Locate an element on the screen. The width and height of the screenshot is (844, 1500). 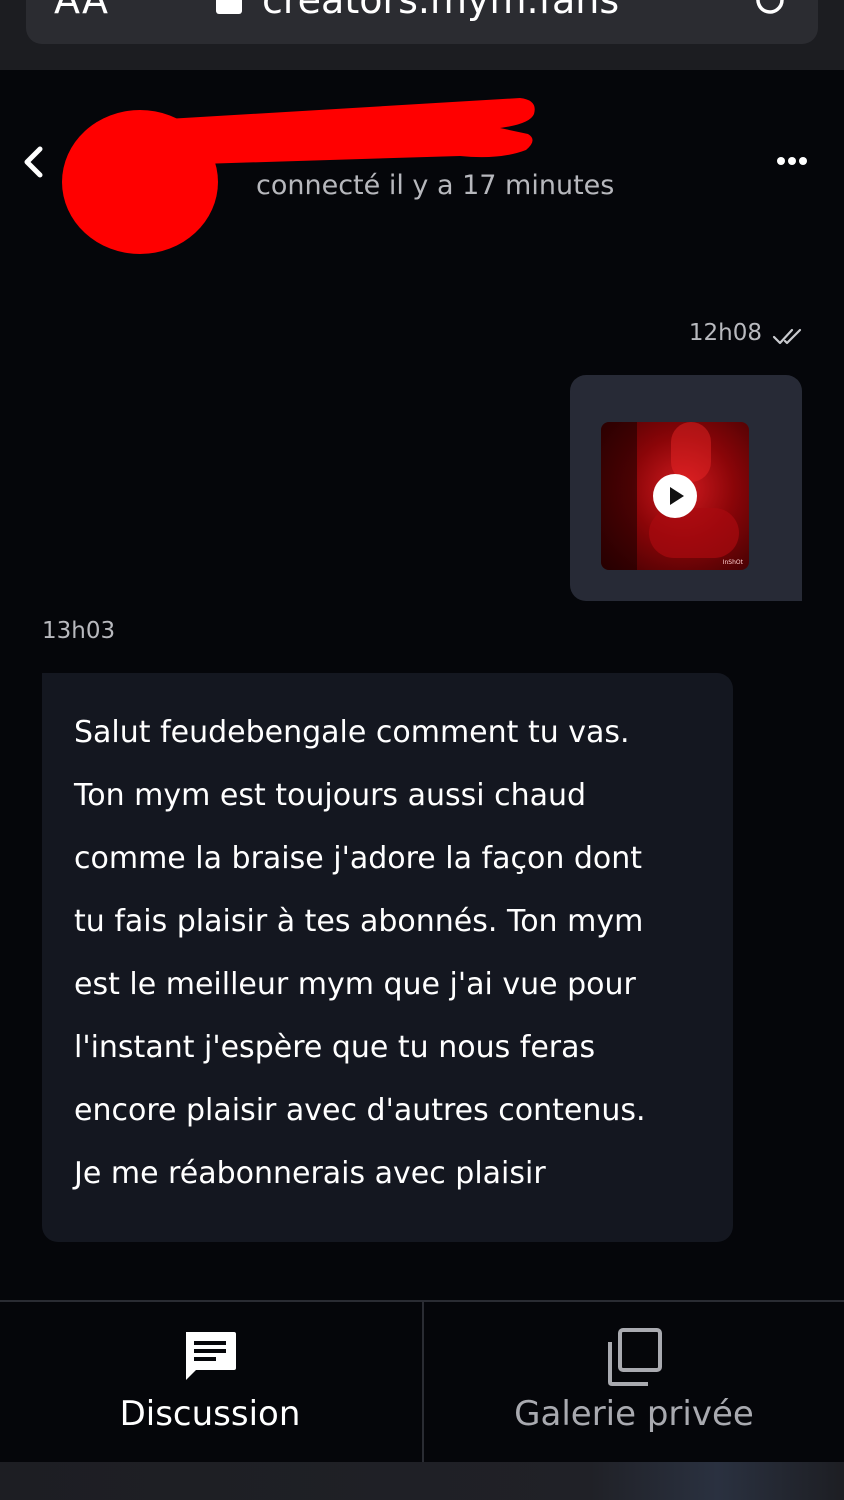
thumbnail-highlight is located at coordinates (691, 452).